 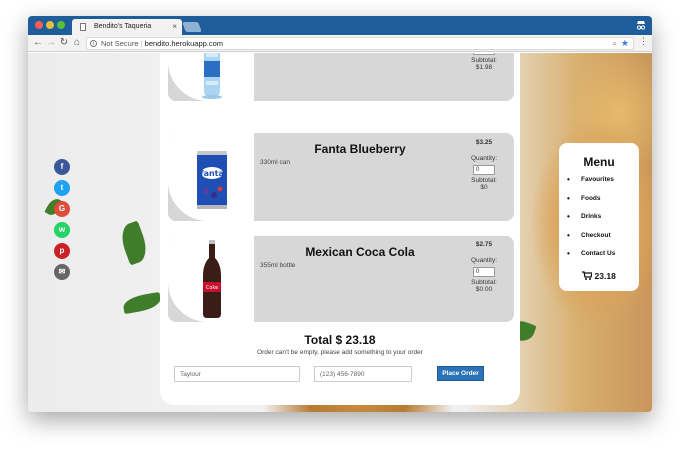 What do you see at coordinates (62, 167) in the screenshot?
I see `facebook-icon: f` at bounding box center [62, 167].